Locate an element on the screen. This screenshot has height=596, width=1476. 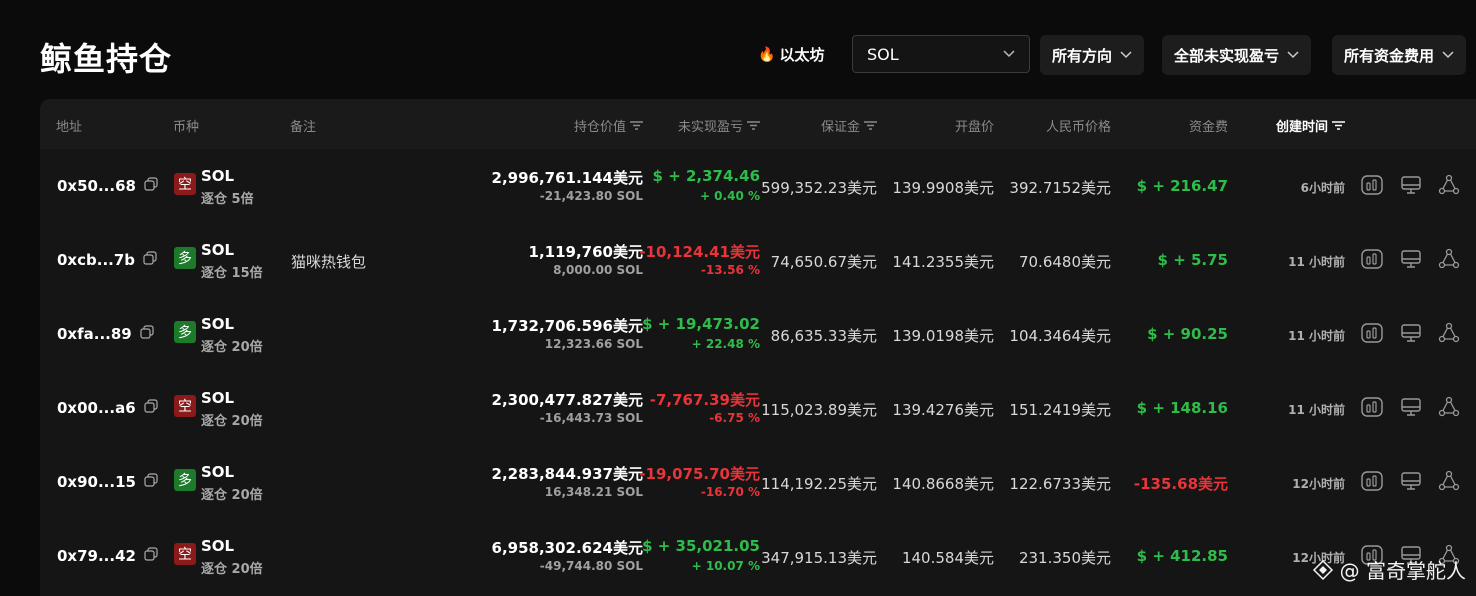
unrealized-pnl-pct: + 10.07 % is located at coordinates (725, 566).